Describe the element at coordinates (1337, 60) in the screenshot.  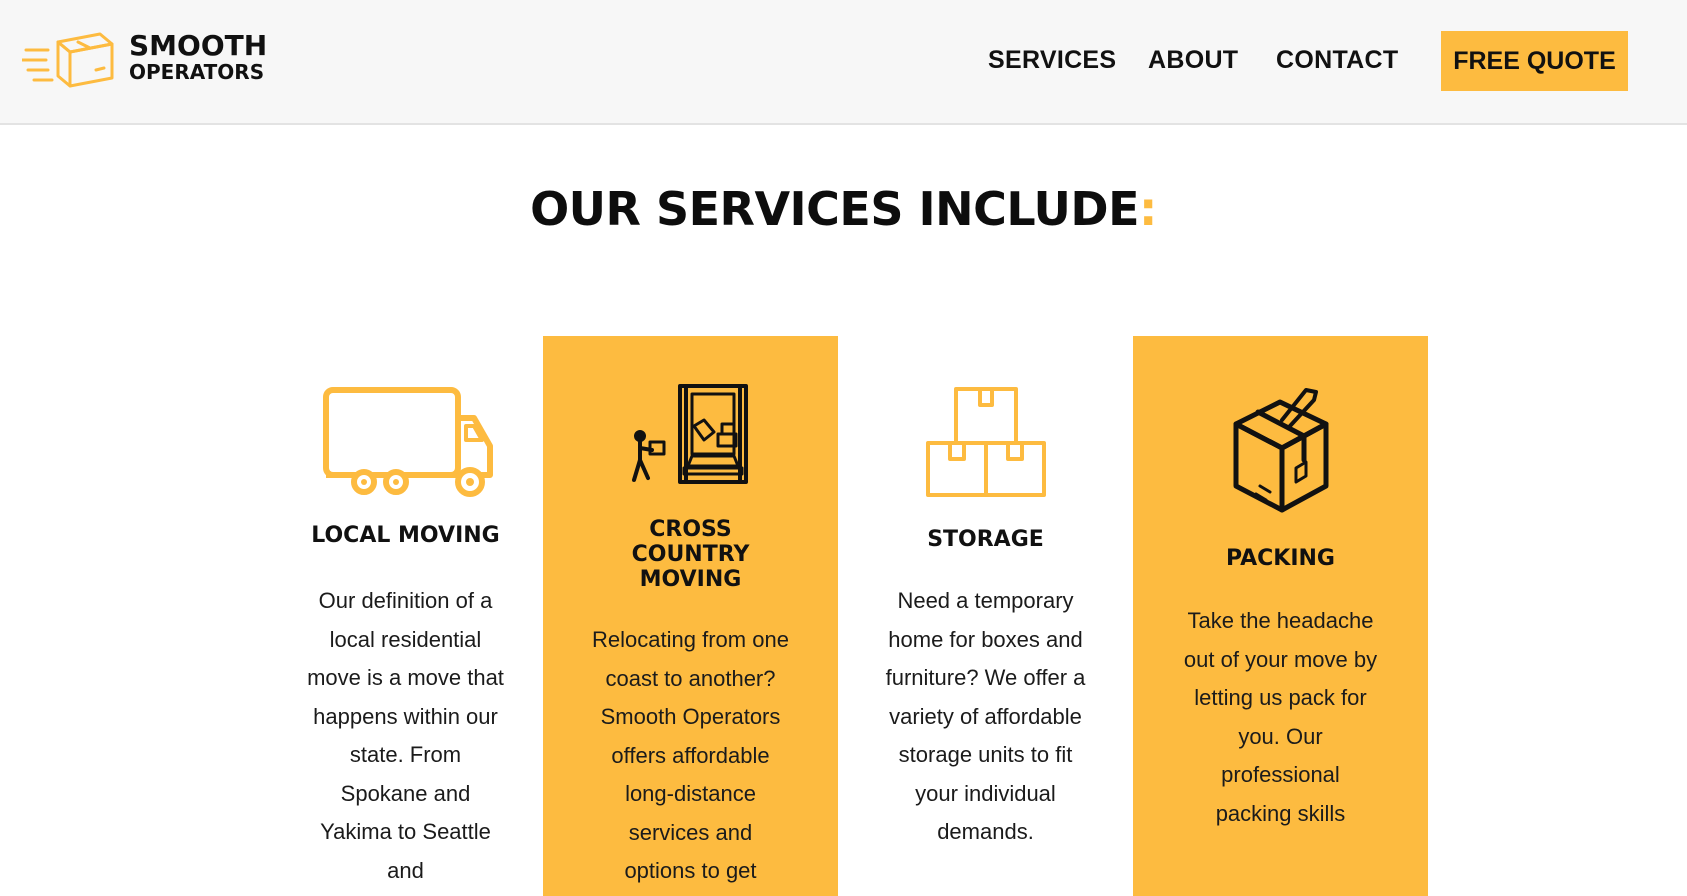
I see `nav-contact-link: CONTACT` at that location.